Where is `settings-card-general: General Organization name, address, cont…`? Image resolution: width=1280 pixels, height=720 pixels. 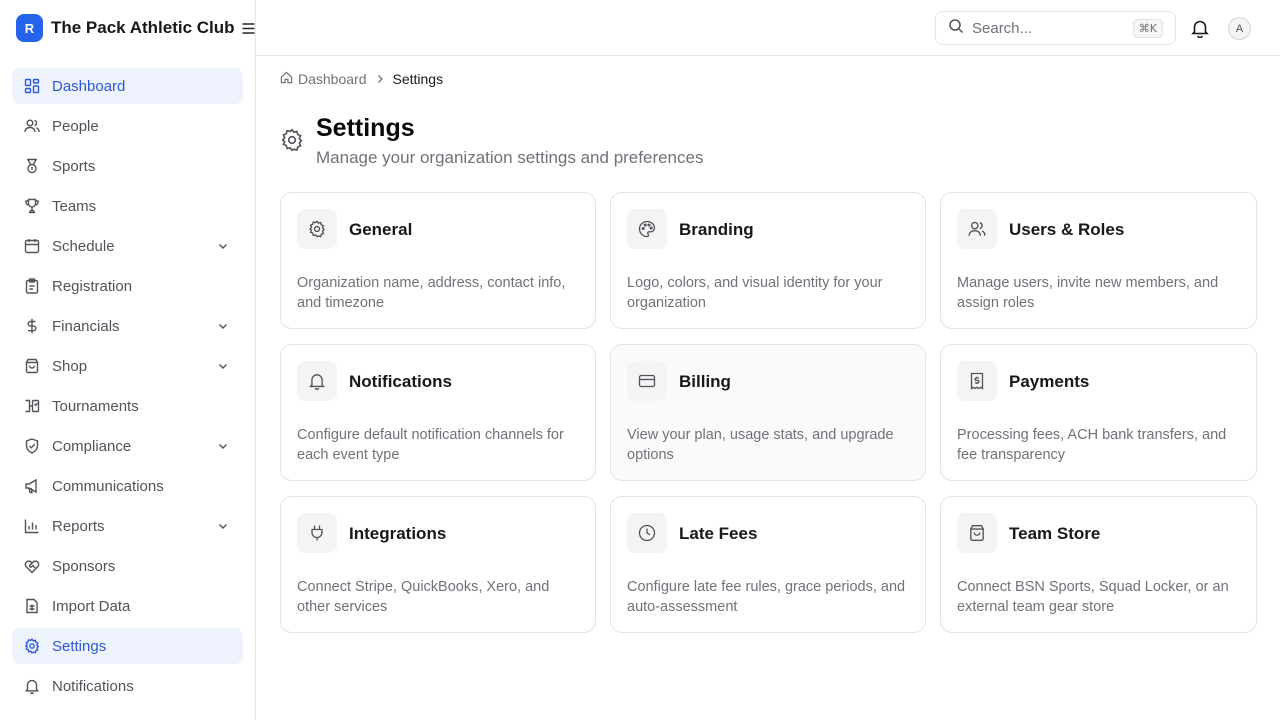
settings-card-general: General Organization name, address, cont… is located at coordinates (438, 260).